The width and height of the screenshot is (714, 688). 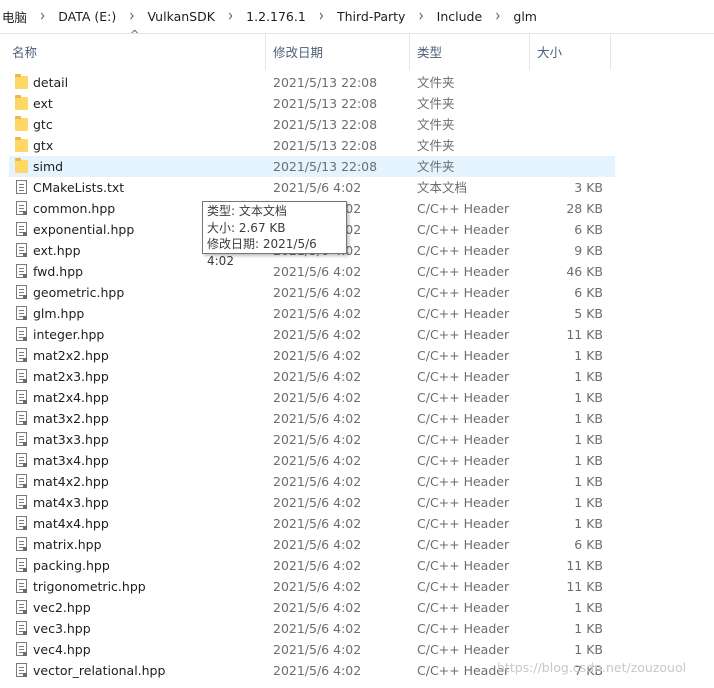 What do you see at coordinates (312, 166) in the screenshot?
I see `file-row: simd 2021/5/13 22:08 文件夹` at bounding box center [312, 166].